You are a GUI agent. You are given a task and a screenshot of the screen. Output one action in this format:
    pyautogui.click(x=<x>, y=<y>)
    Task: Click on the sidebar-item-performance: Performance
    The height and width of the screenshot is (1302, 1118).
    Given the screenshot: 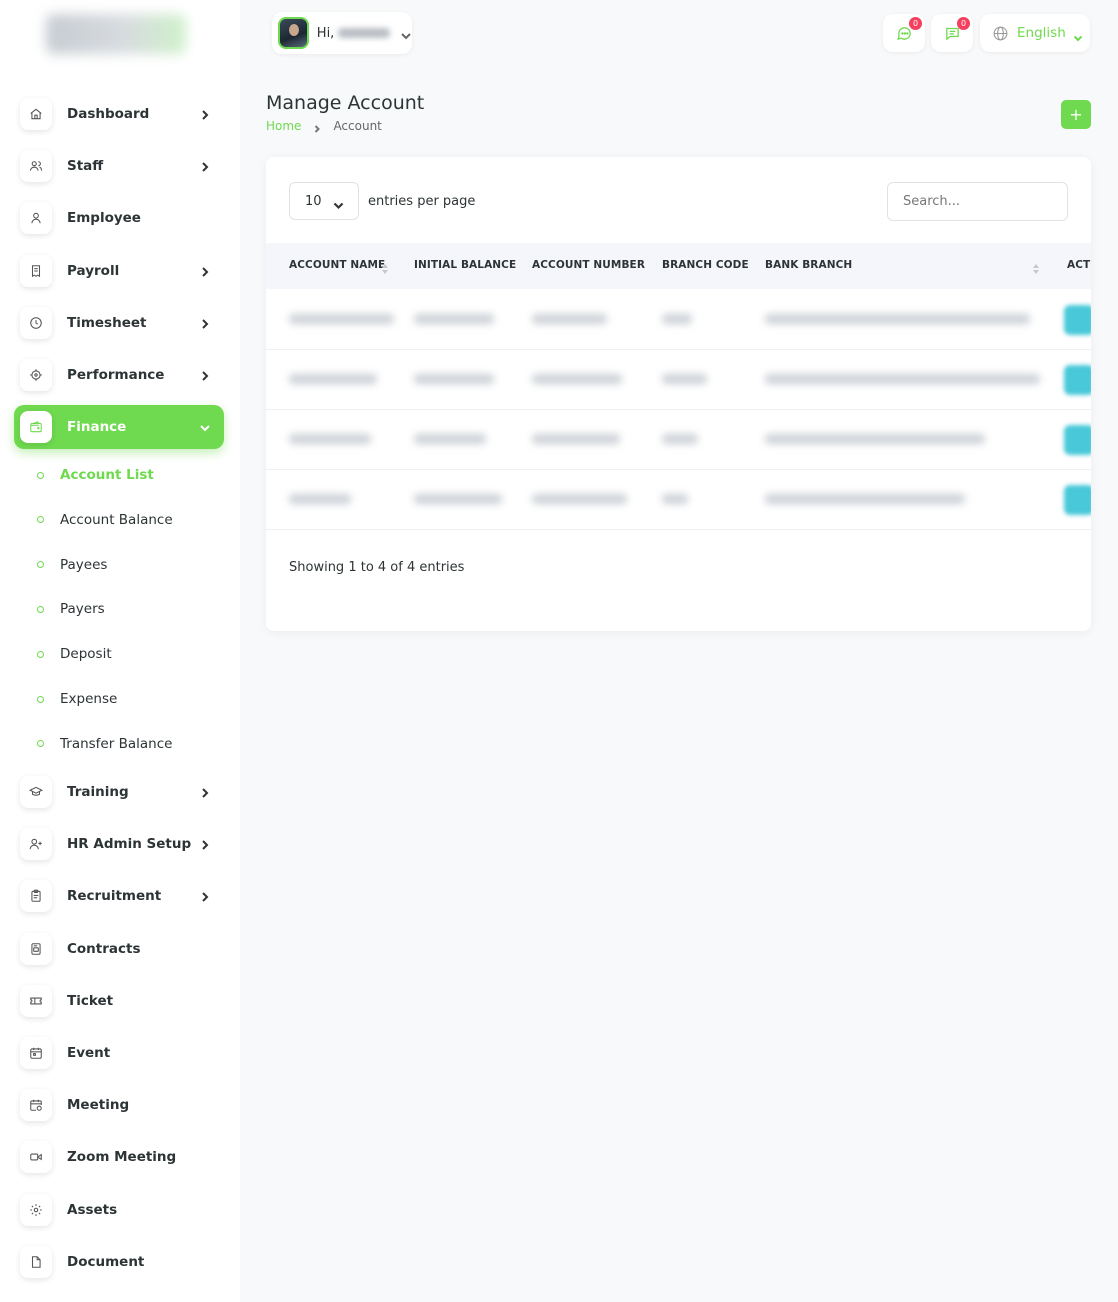 What is the action you would take?
    pyautogui.click(x=119, y=375)
    